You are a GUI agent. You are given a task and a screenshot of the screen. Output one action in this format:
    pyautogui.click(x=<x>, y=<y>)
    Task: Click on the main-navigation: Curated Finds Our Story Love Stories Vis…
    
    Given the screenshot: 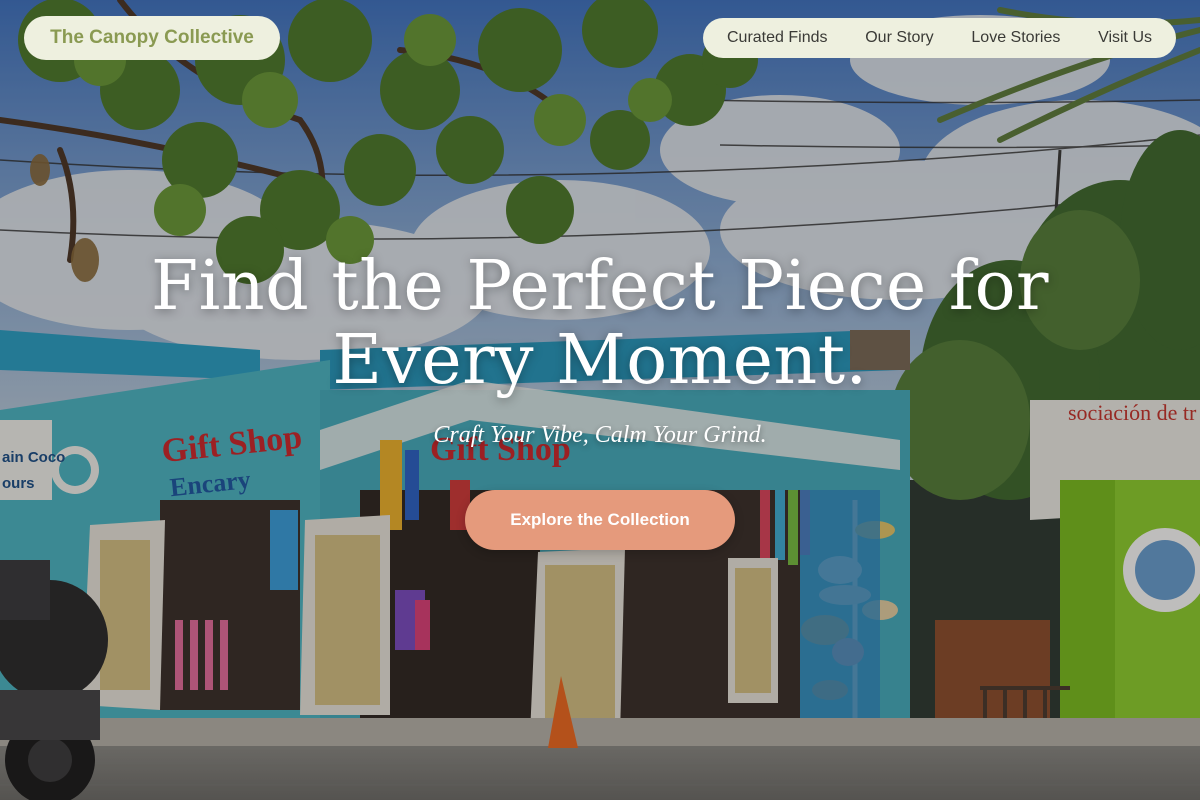 What is the action you would take?
    pyautogui.click(x=939, y=38)
    